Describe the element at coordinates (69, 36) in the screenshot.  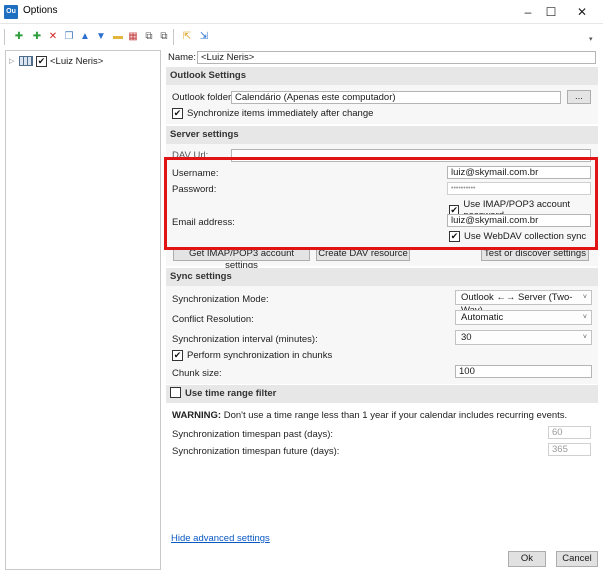
I see `copy-icon: ❐` at that location.